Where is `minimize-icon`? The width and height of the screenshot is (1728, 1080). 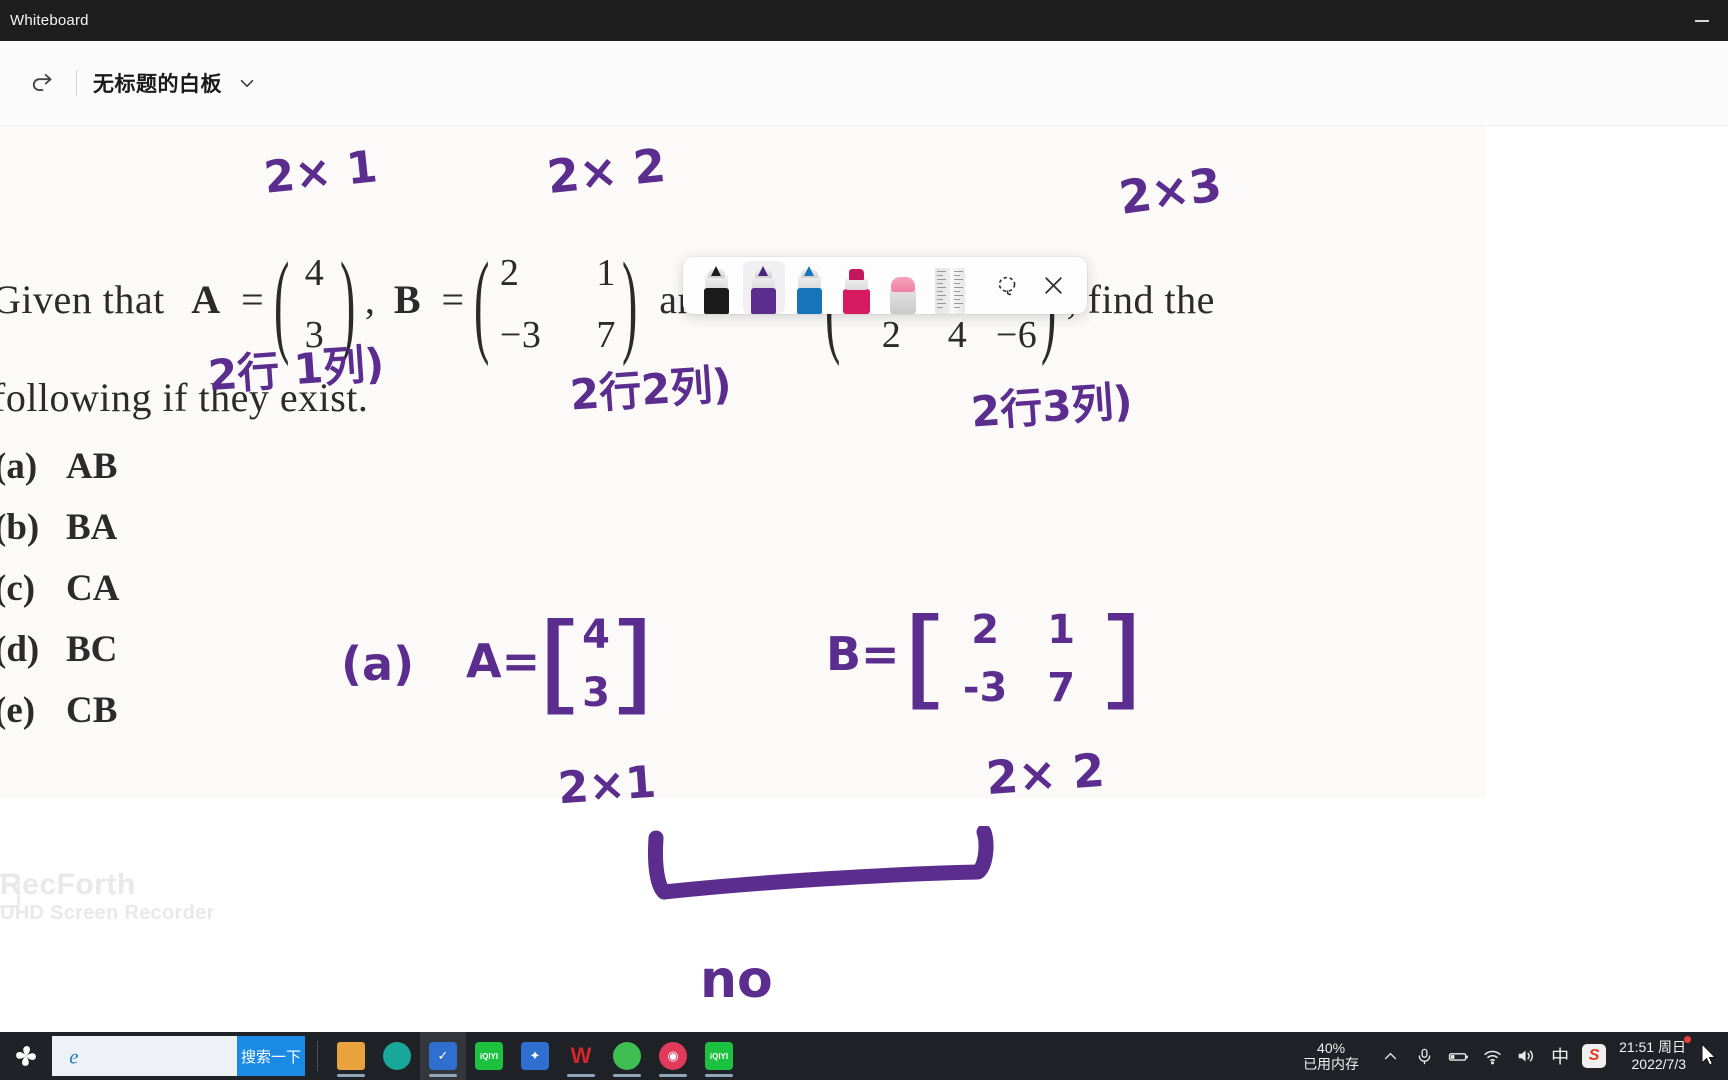 minimize-icon is located at coordinates (1702, 20).